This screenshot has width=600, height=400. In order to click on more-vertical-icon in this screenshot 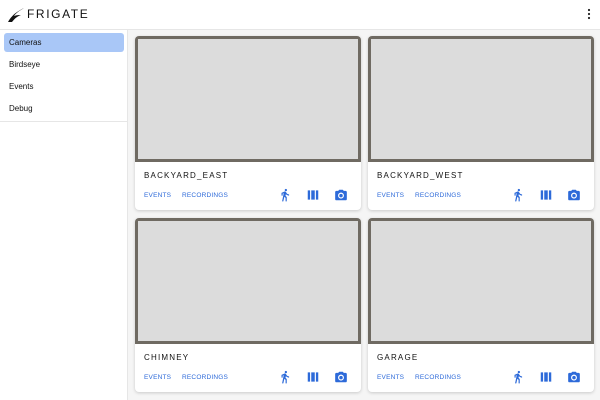, I will do `click(589, 14)`.